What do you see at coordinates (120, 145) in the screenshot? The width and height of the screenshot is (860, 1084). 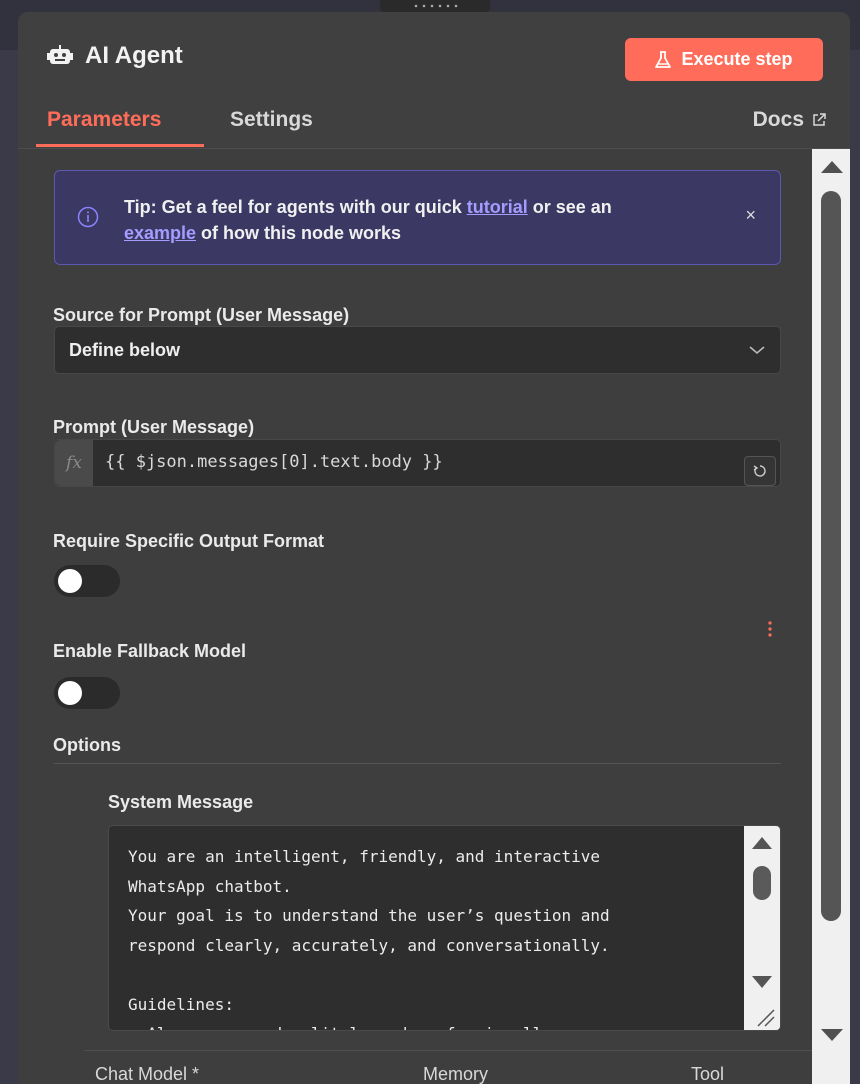 I see `active-tab-indicator` at bounding box center [120, 145].